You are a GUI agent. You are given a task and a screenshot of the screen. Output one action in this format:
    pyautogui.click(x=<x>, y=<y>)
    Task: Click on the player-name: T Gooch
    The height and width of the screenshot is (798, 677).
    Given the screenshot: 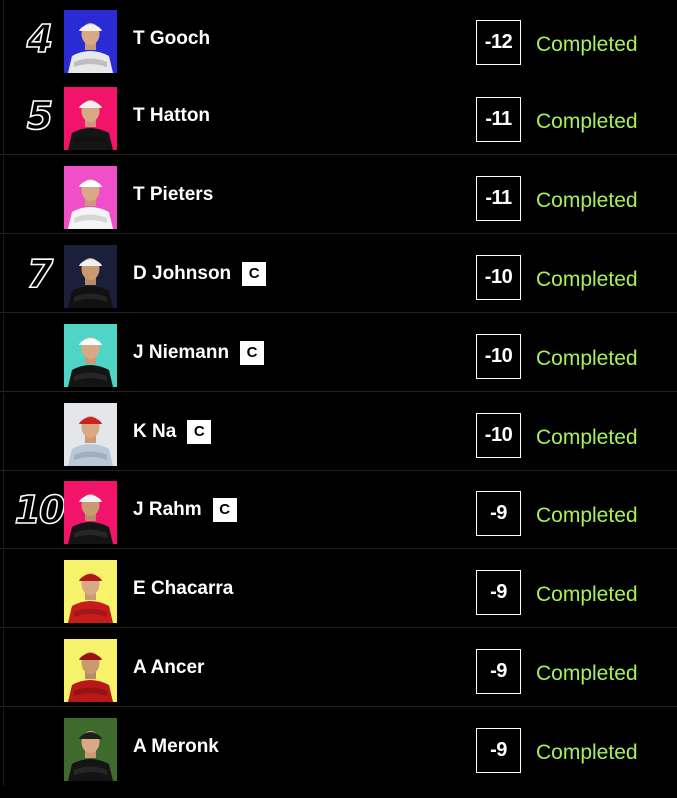 What is the action you would take?
    pyautogui.click(x=171, y=39)
    